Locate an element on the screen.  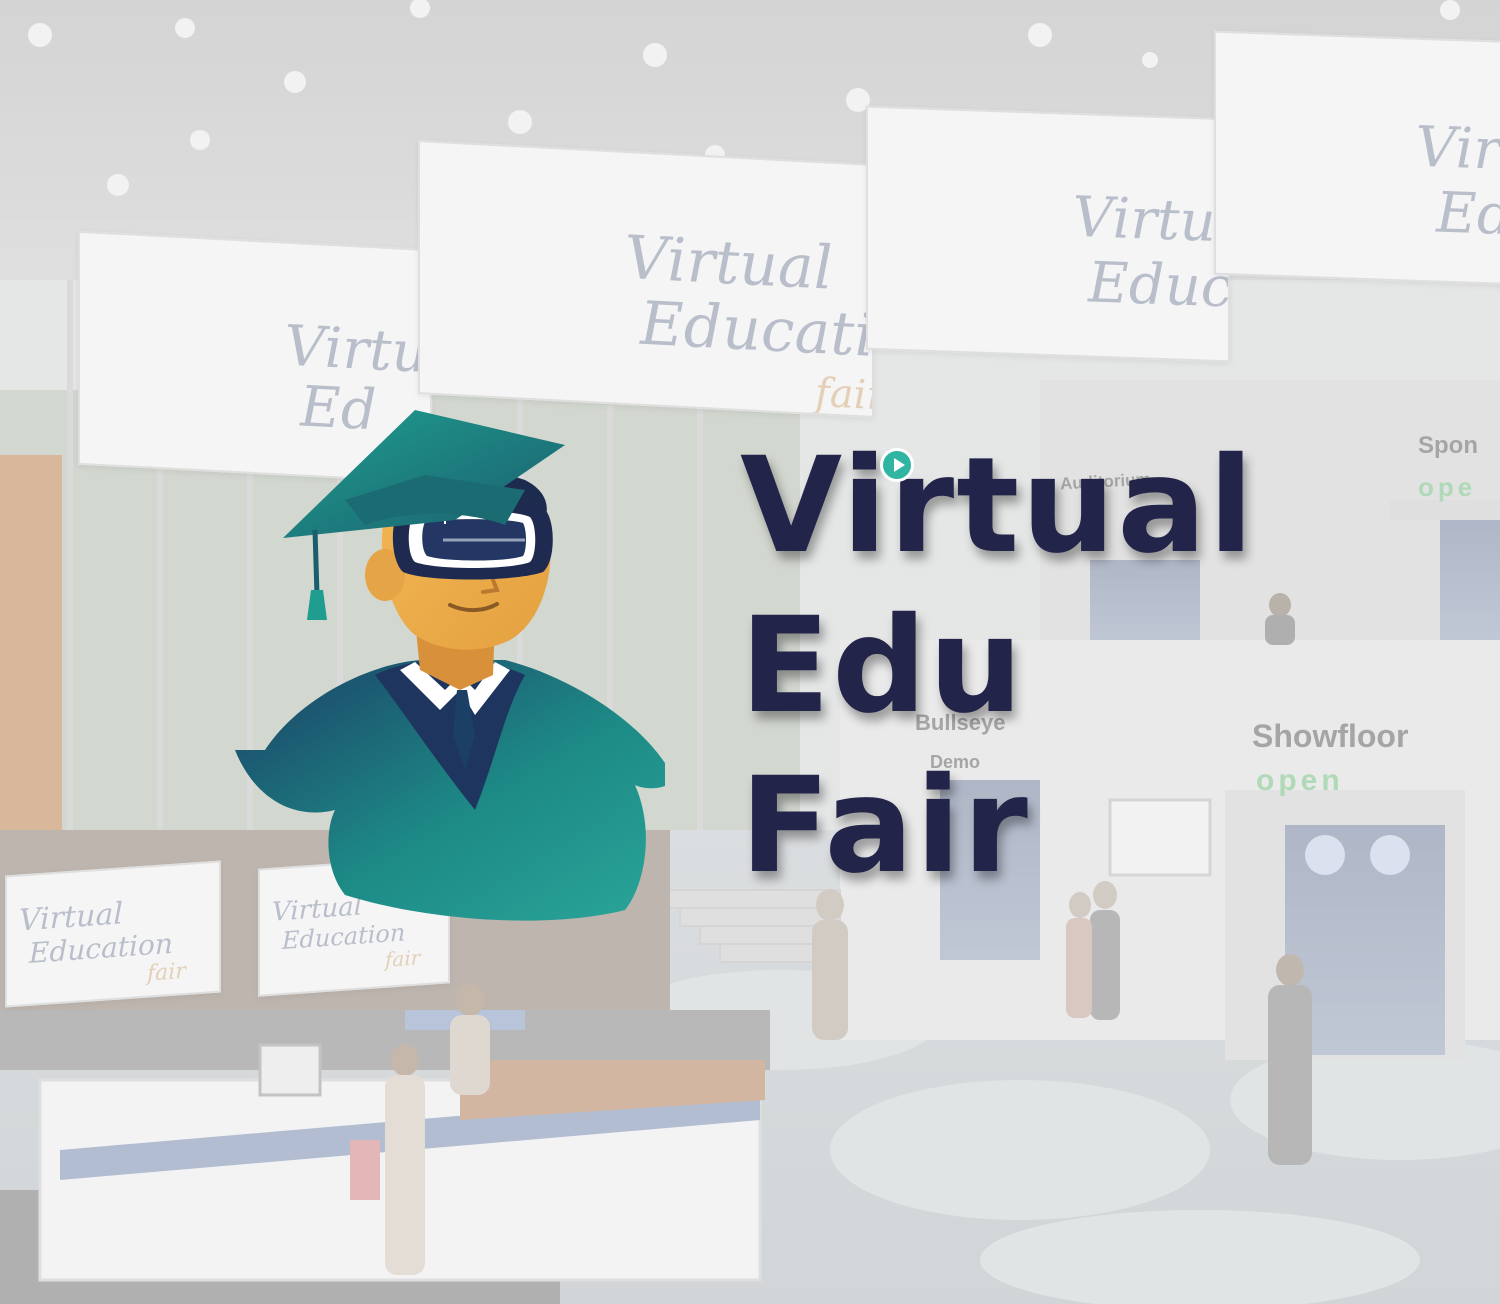
brand-line-edu: Edu is located at coordinates (882, 666).